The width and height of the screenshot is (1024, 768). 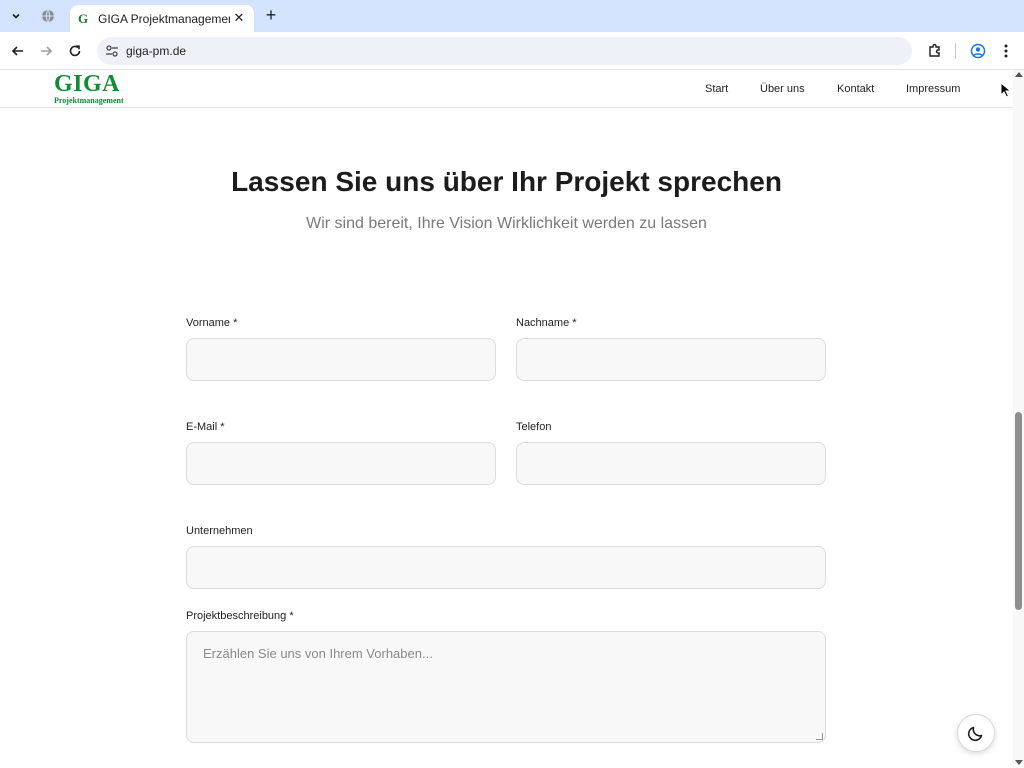 I want to click on url-text: giga-pm.de, so click(x=156, y=51).